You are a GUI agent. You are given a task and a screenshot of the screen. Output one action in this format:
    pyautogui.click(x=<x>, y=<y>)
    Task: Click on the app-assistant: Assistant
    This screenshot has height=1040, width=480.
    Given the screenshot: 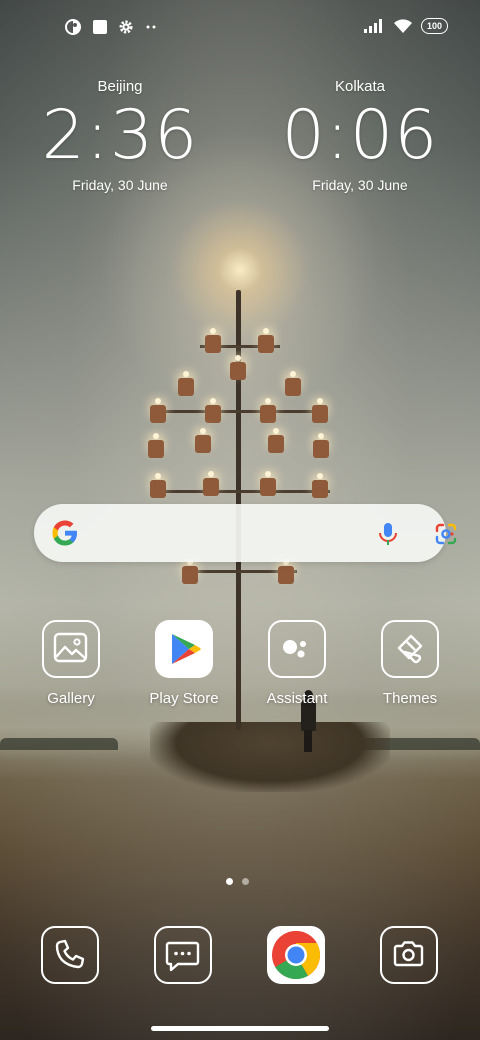 What is the action you would take?
    pyautogui.click(x=297, y=663)
    